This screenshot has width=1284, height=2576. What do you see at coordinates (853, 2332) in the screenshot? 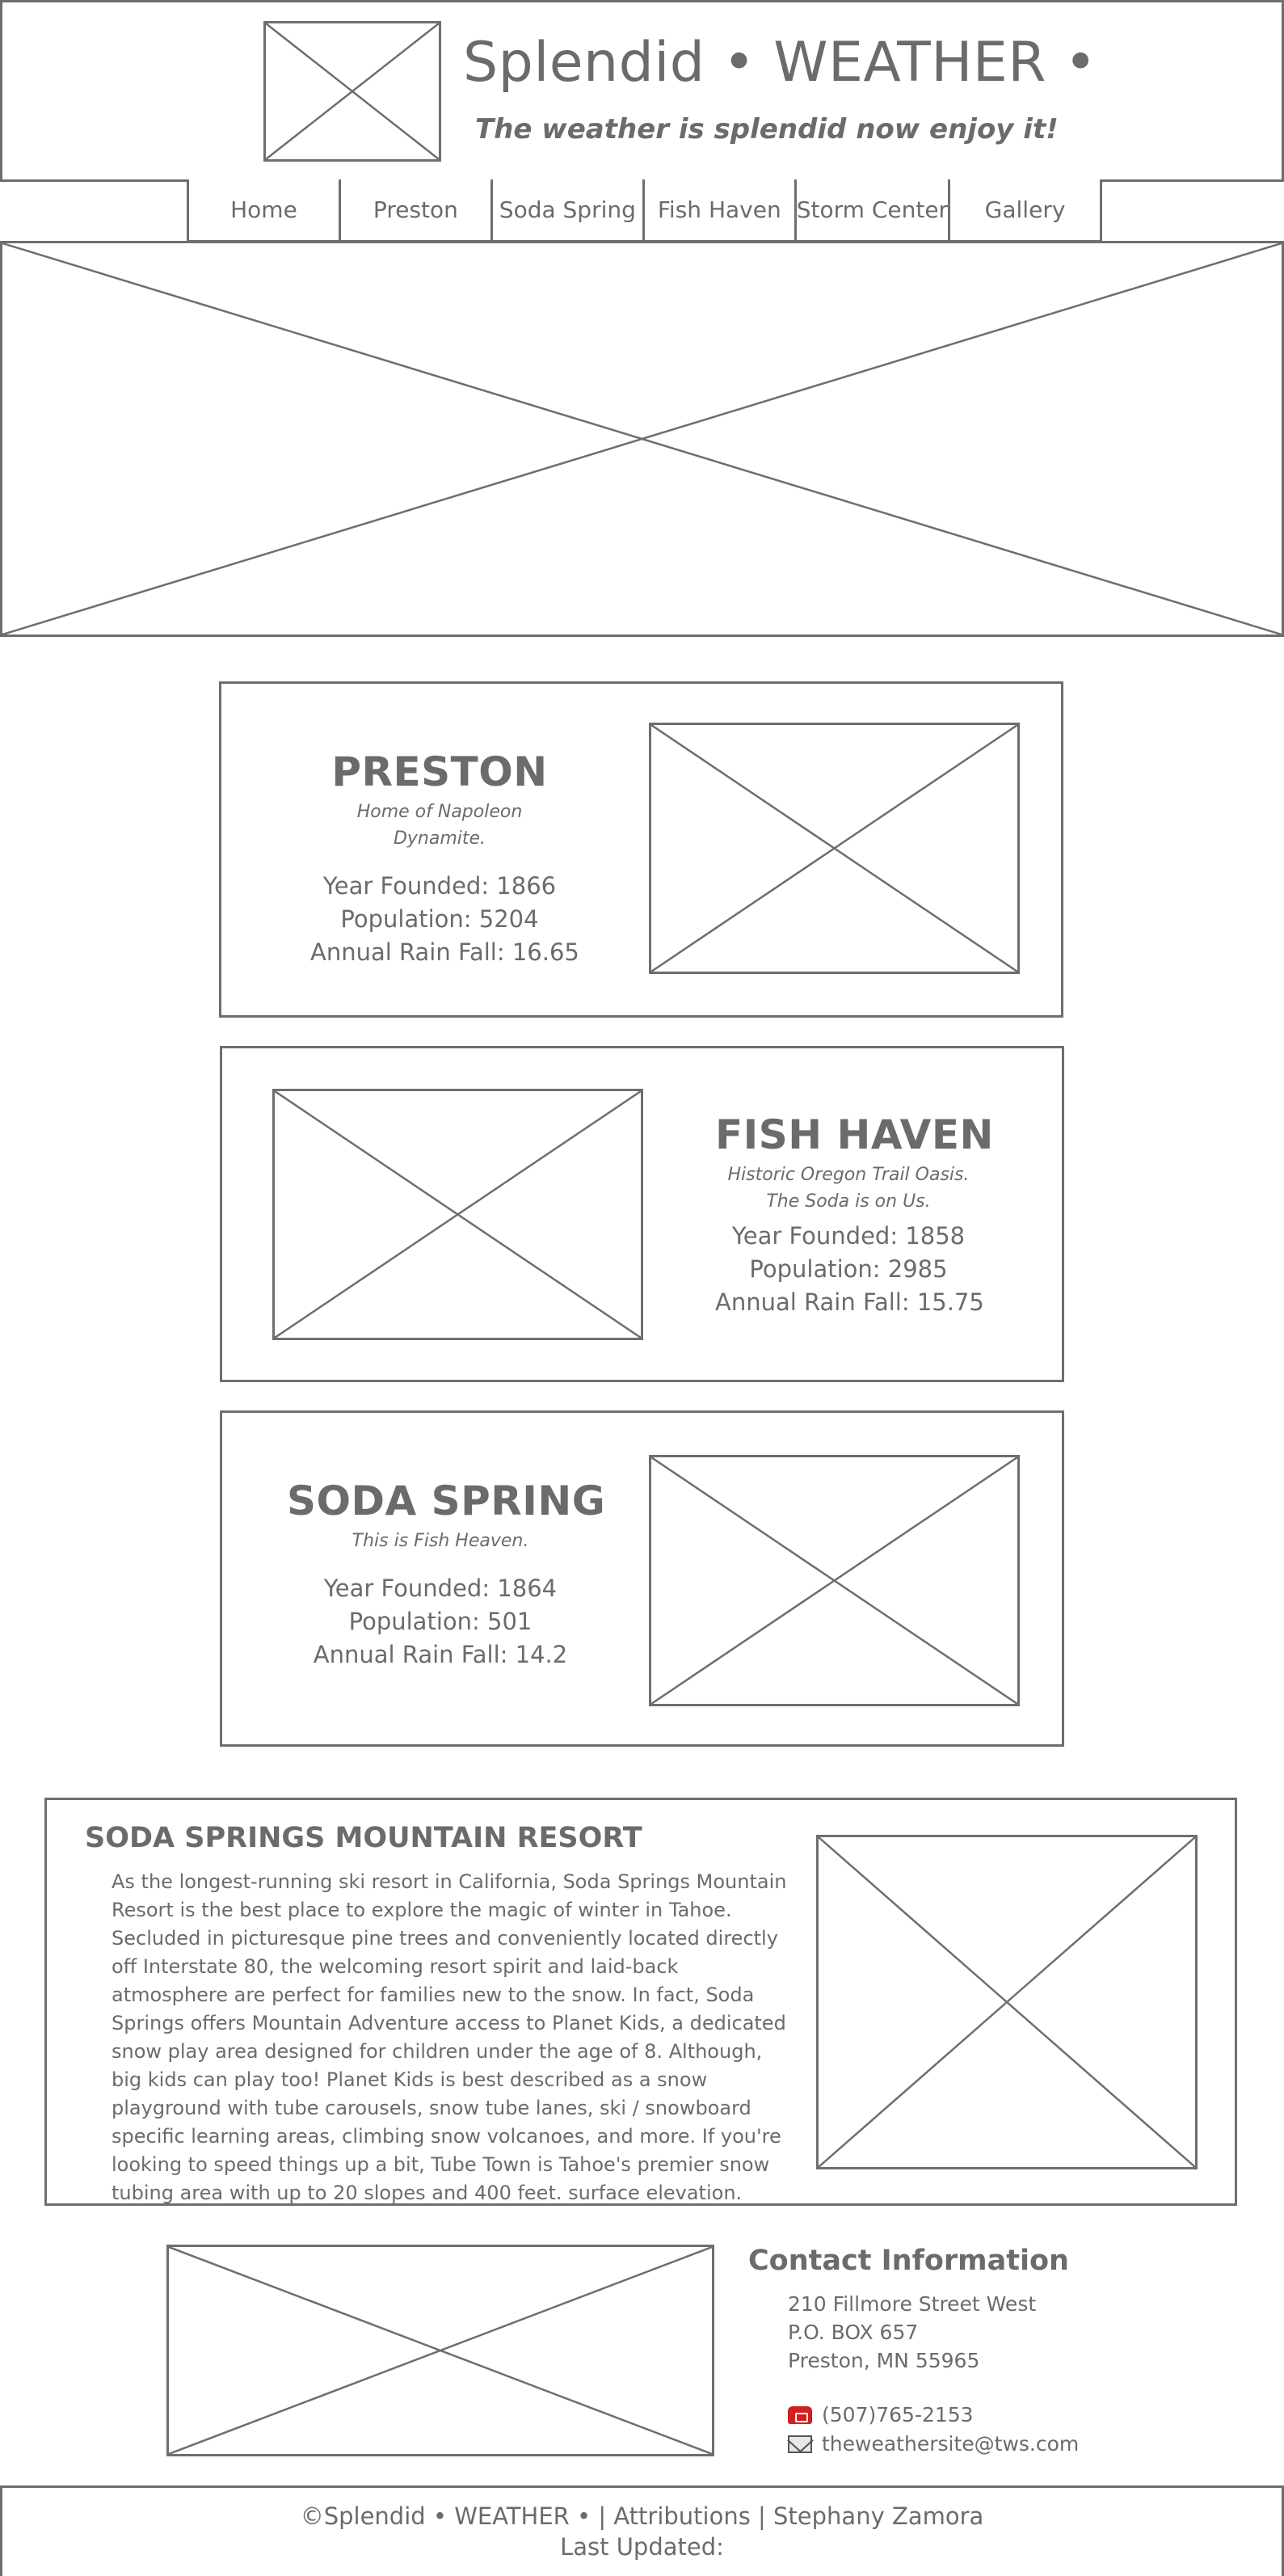
I see `address-line: P.O. BOX 657` at bounding box center [853, 2332].